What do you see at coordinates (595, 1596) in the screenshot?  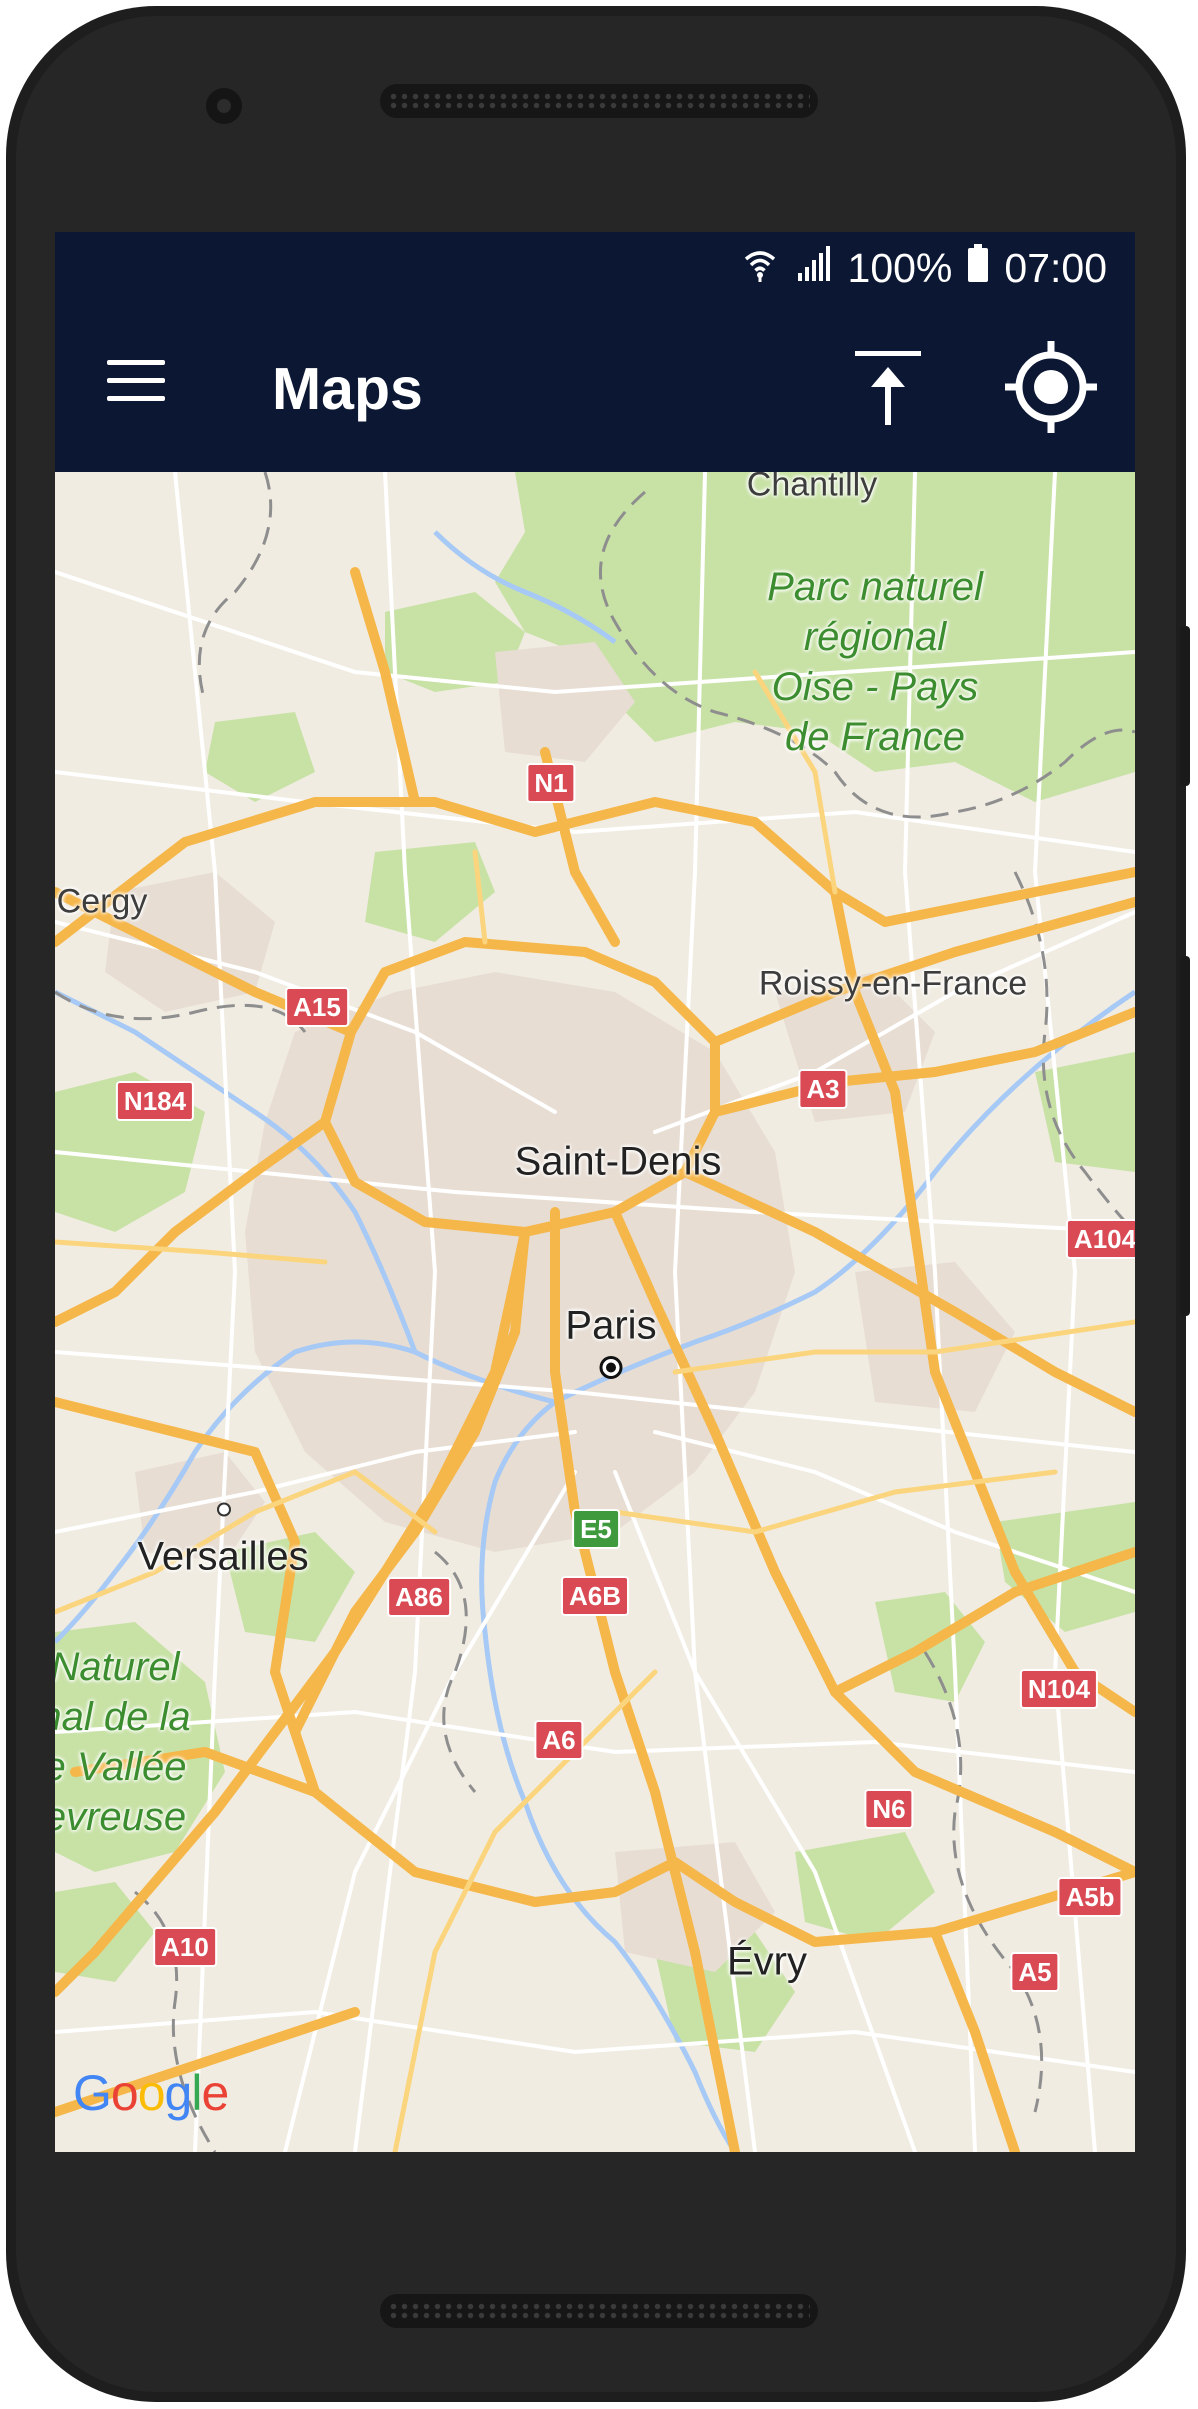 I see `road-shield-a6b: A6B` at bounding box center [595, 1596].